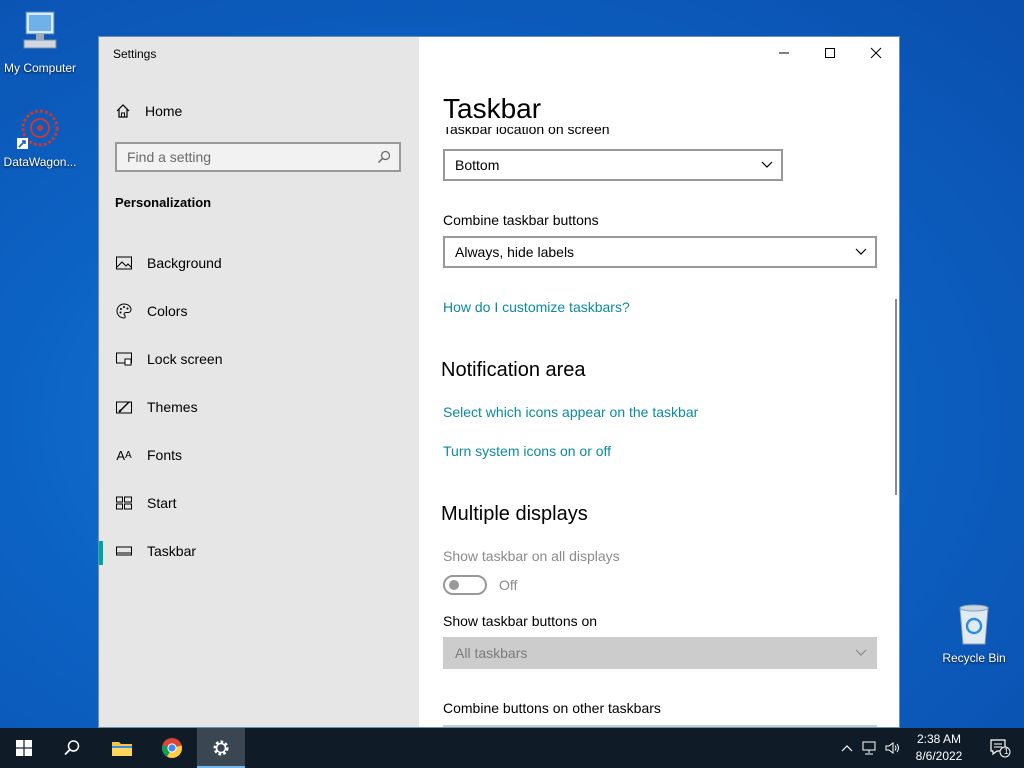 This screenshot has width=1024, height=768. I want to click on sidebar-item-home: Home, so click(148, 111).